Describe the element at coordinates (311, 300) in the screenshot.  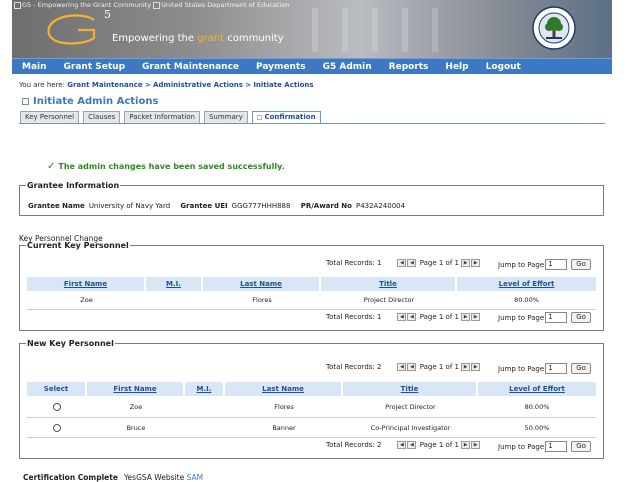
I see `table-row: Zoe Flores Project Director 80.00%` at that location.